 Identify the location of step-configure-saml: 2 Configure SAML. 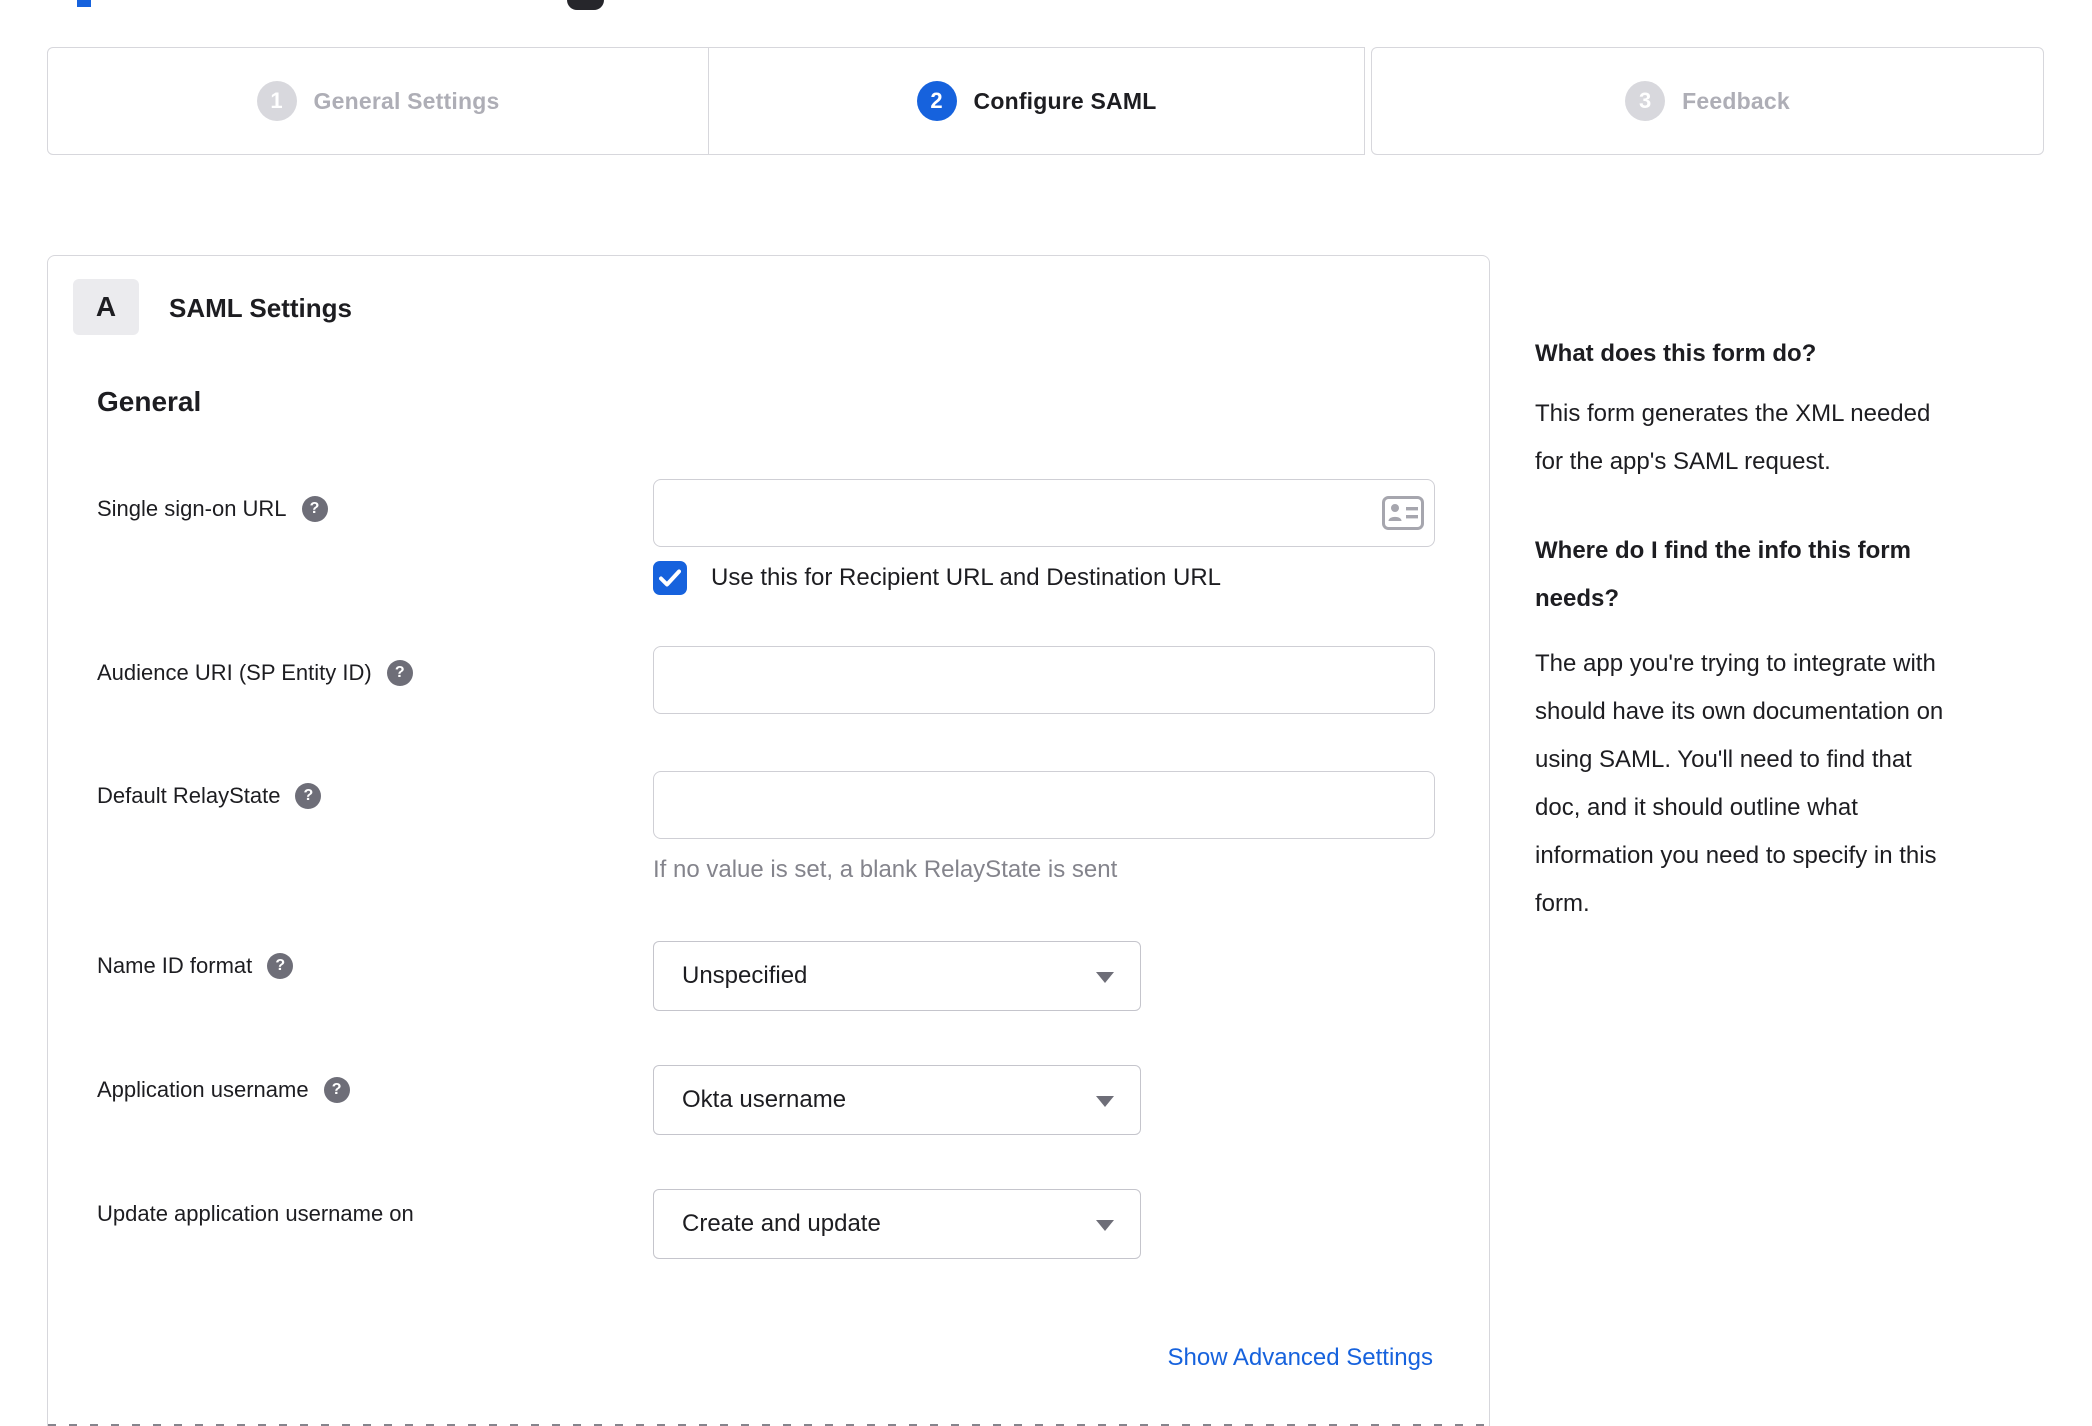
(1037, 101).